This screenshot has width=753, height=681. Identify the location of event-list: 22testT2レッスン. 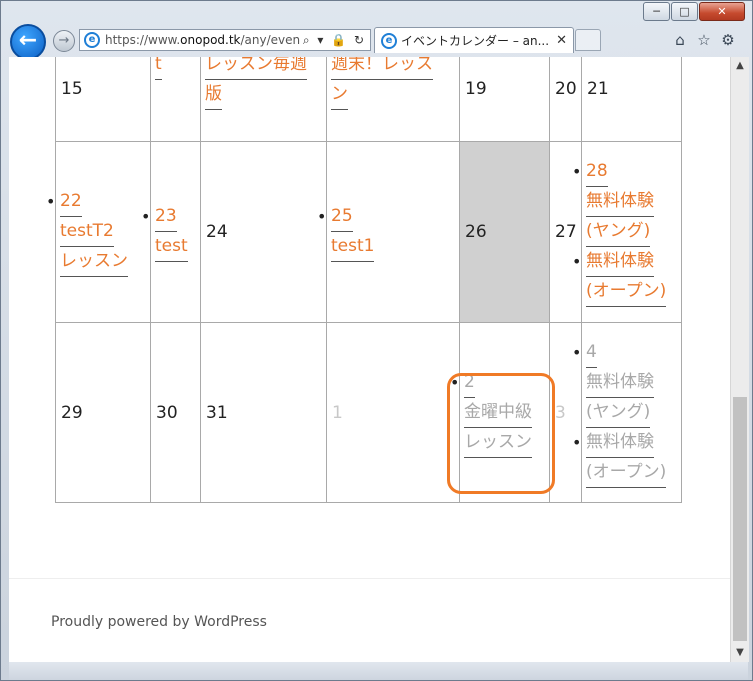
(98, 232).